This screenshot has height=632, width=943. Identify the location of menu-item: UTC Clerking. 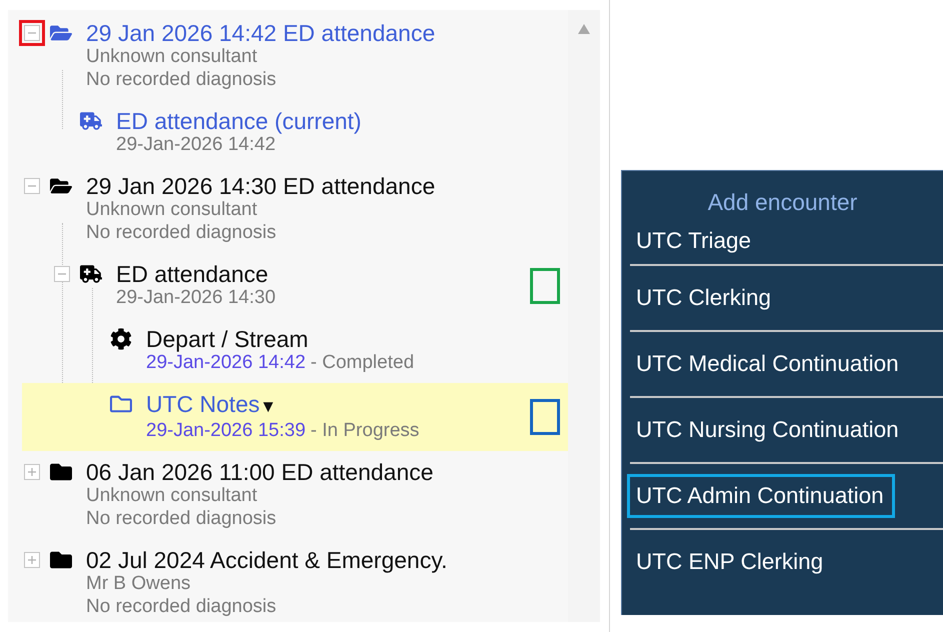
(704, 298).